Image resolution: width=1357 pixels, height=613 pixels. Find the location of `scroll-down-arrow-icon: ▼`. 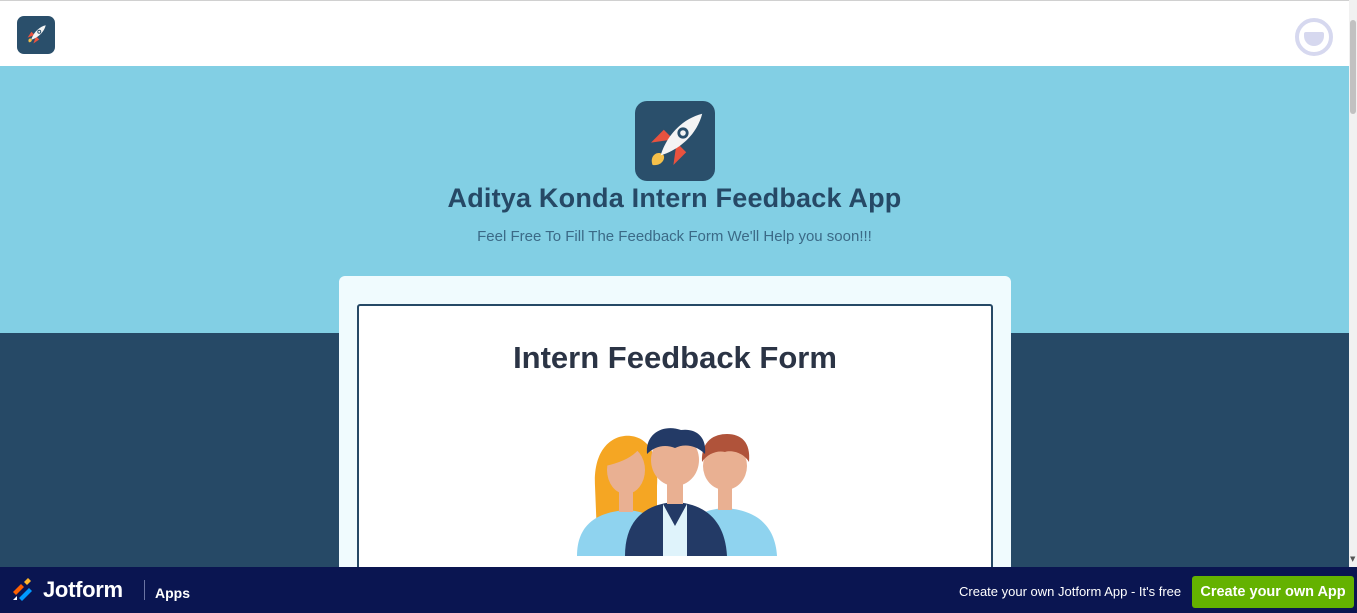

scroll-down-arrow-icon: ▼ is located at coordinates (1352, 559).